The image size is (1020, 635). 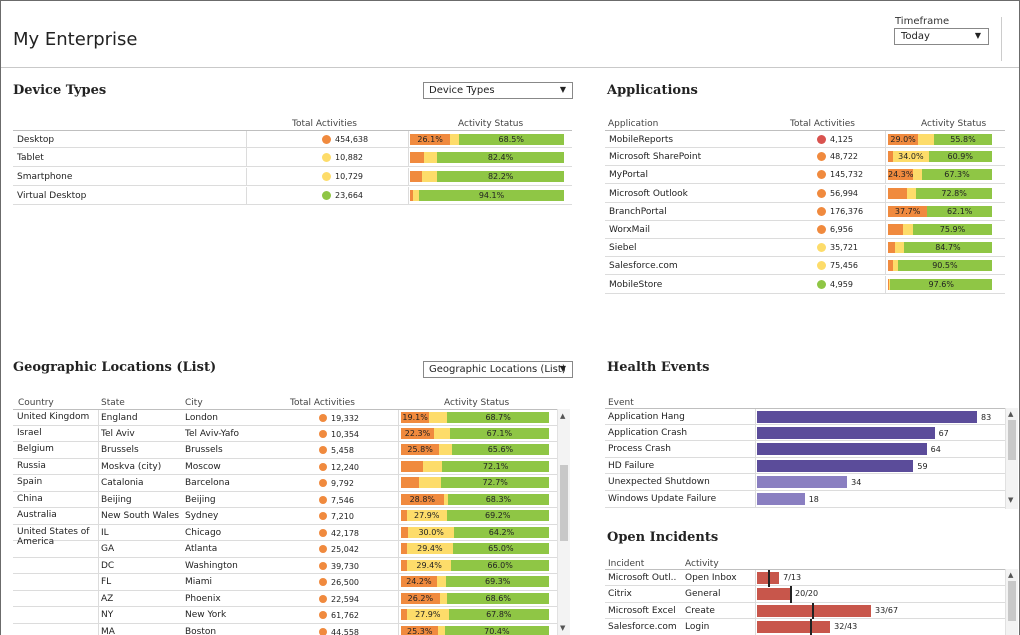 I want to click on event-name: Unexpected Shutdown, so click(x=659, y=482).